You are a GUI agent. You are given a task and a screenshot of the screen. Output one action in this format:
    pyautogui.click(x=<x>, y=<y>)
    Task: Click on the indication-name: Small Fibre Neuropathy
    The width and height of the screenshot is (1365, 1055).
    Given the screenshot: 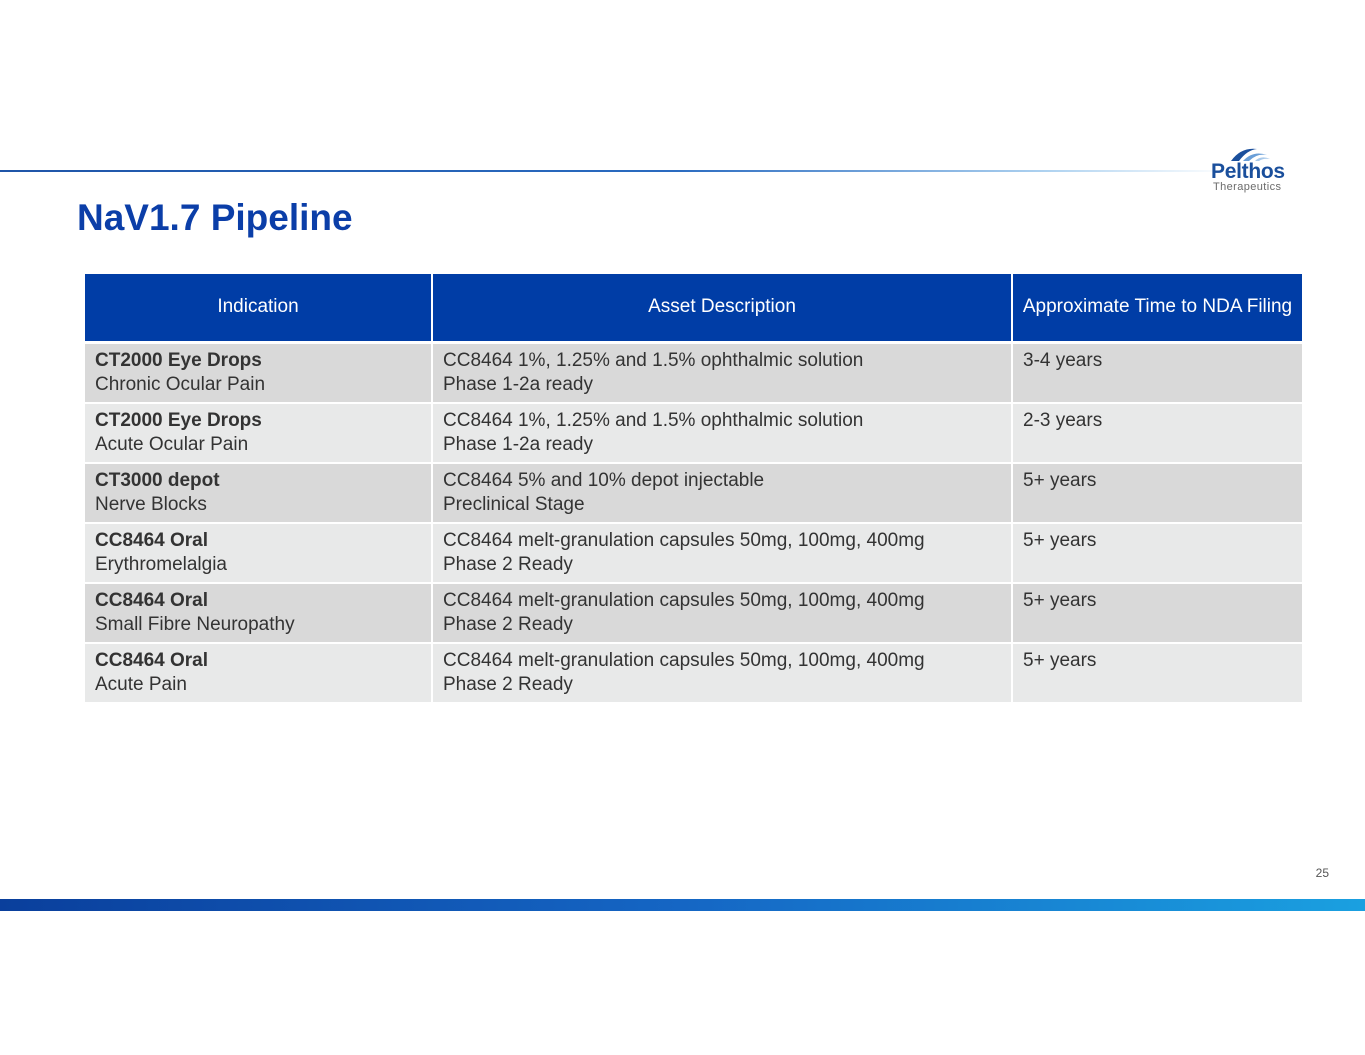 What is the action you would take?
    pyautogui.click(x=195, y=624)
    